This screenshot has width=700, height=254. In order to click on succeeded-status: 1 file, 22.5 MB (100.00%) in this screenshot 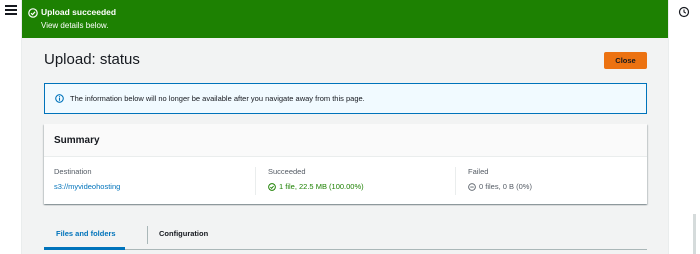, I will do `click(356, 186)`.